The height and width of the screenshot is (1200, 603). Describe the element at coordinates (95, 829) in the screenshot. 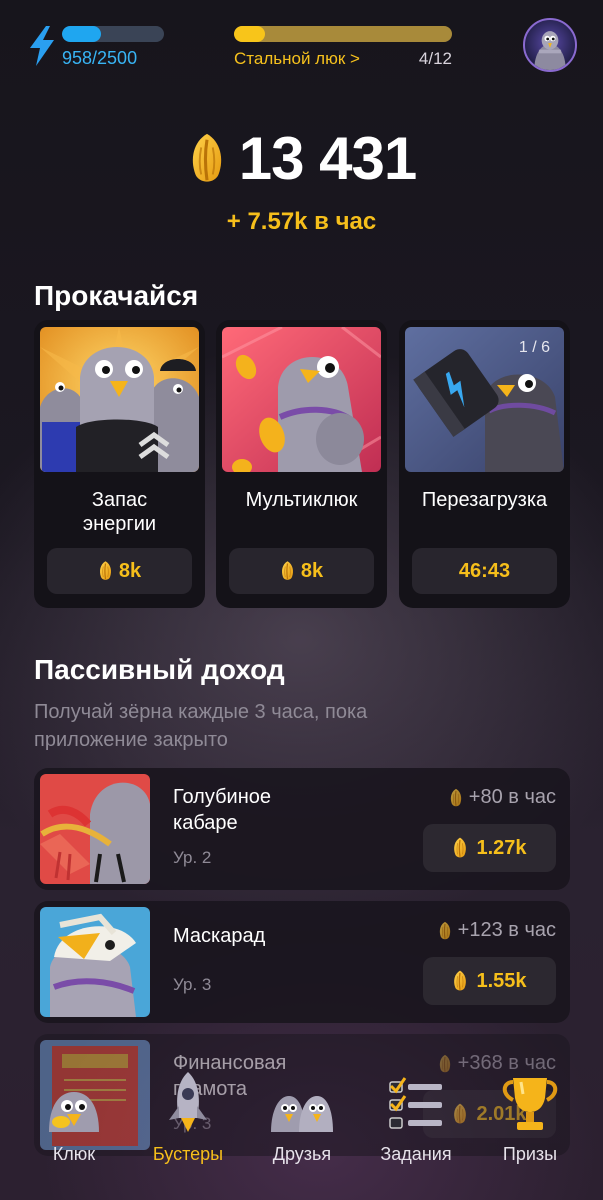

I see `passive-thumb-cabaret` at that location.